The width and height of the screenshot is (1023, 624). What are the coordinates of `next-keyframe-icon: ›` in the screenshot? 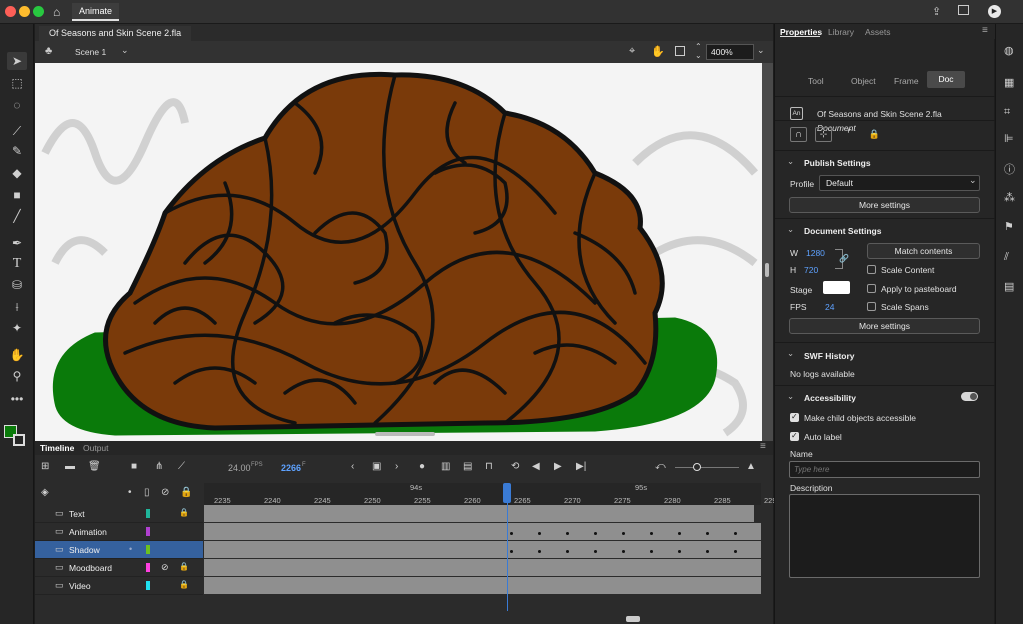 It's located at (396, 466).